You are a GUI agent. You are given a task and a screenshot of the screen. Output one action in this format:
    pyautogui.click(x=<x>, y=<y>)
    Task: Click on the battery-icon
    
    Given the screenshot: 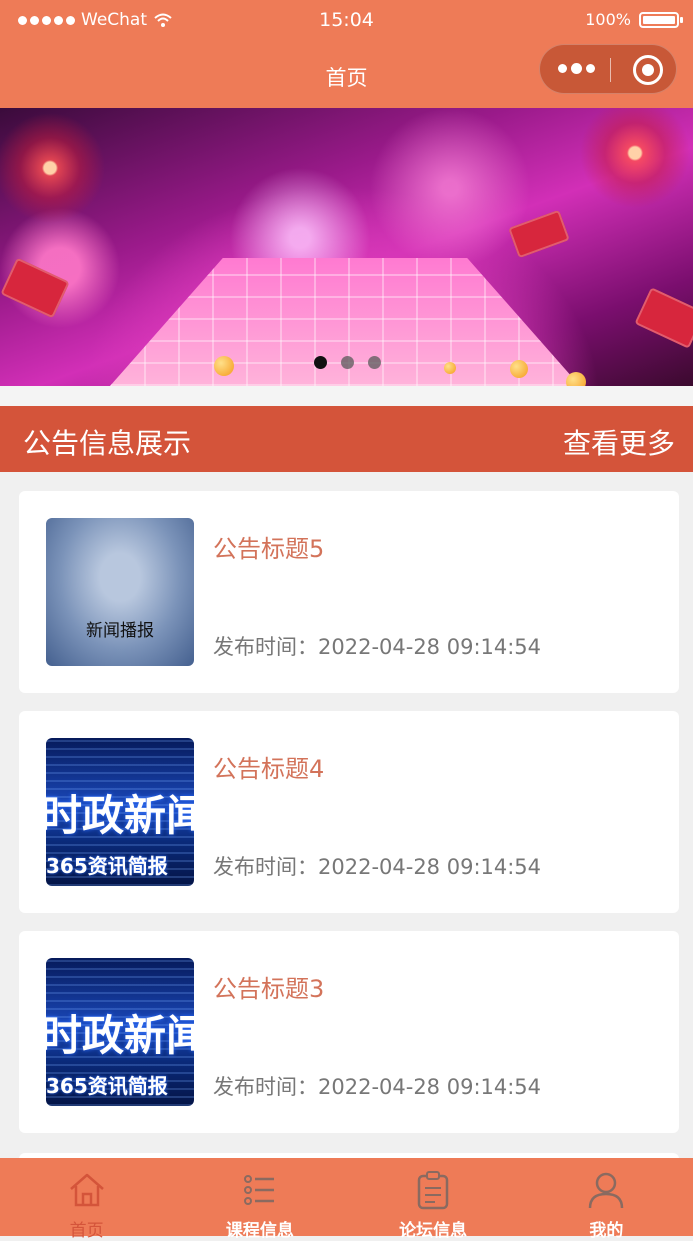 What is the action you would take?
    pyautogui.click(x=661, y=19)
    